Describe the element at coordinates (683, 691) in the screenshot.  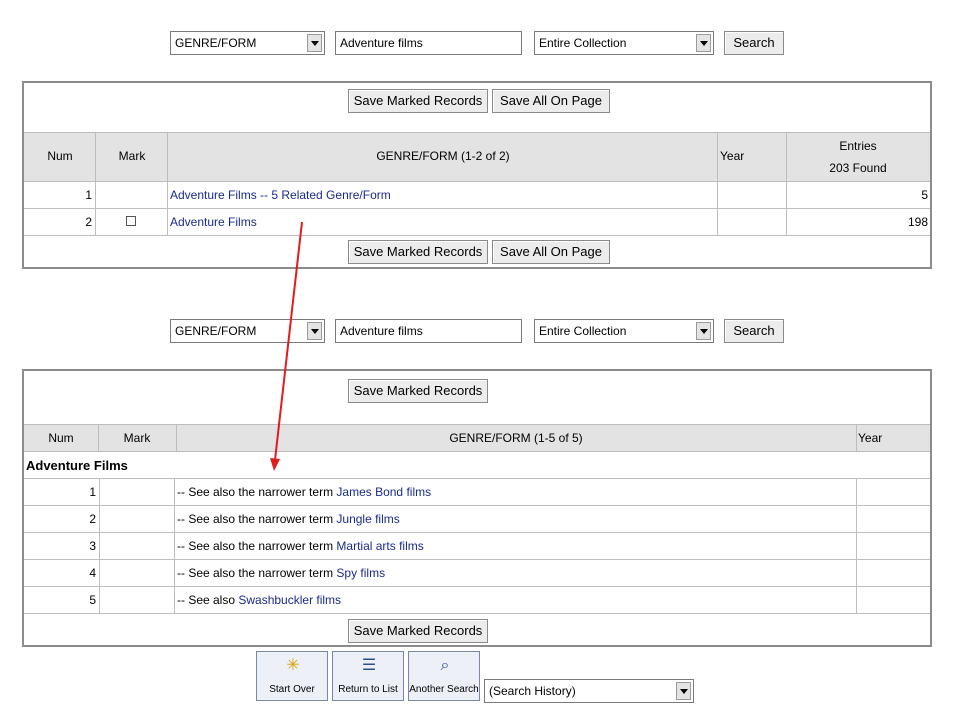
I see `chevron-down-icon` at that location.